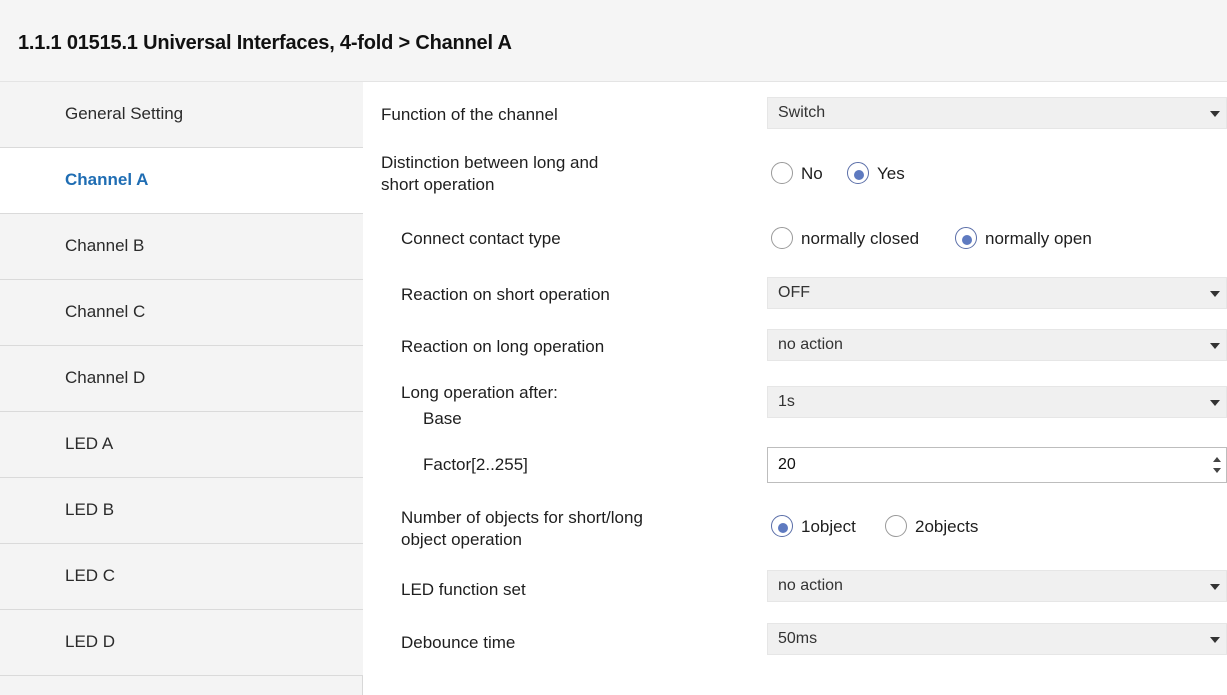  Describe the element at coordinates (828, 526) in the screenshot. I see `radio-label: 1object` at that location.